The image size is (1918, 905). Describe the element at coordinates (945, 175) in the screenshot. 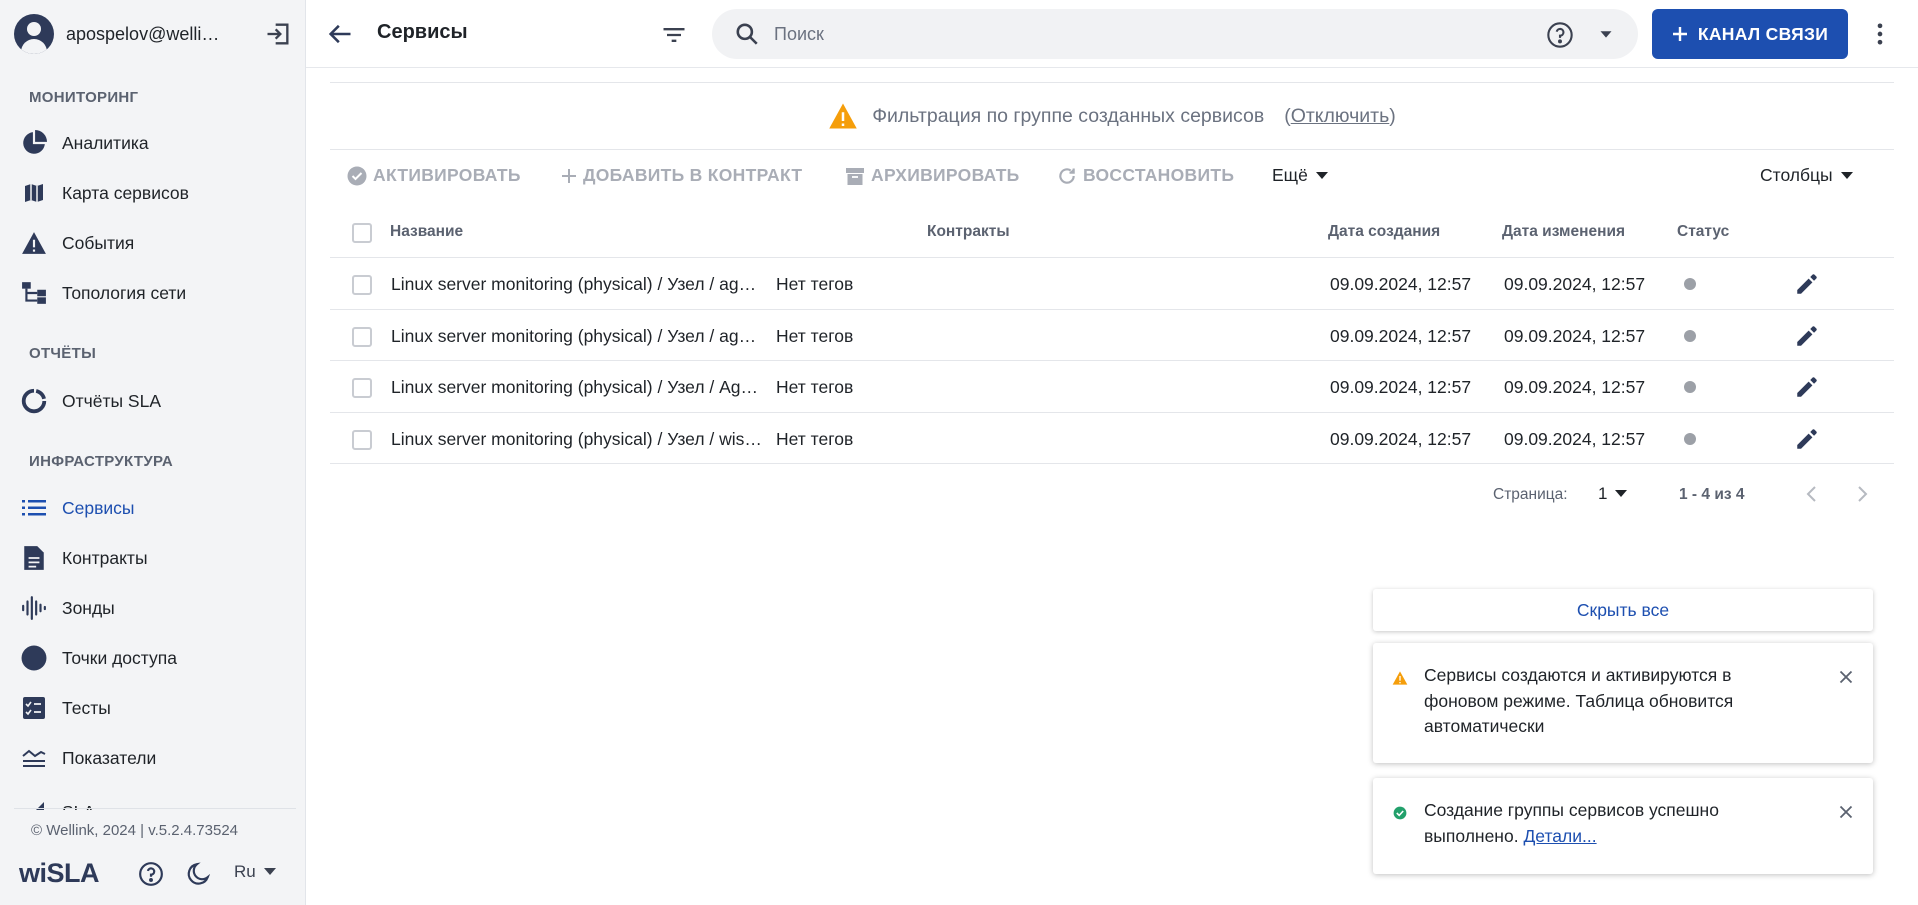

I see `archive-label: АРХИВИРОВАТЬ` at that location.